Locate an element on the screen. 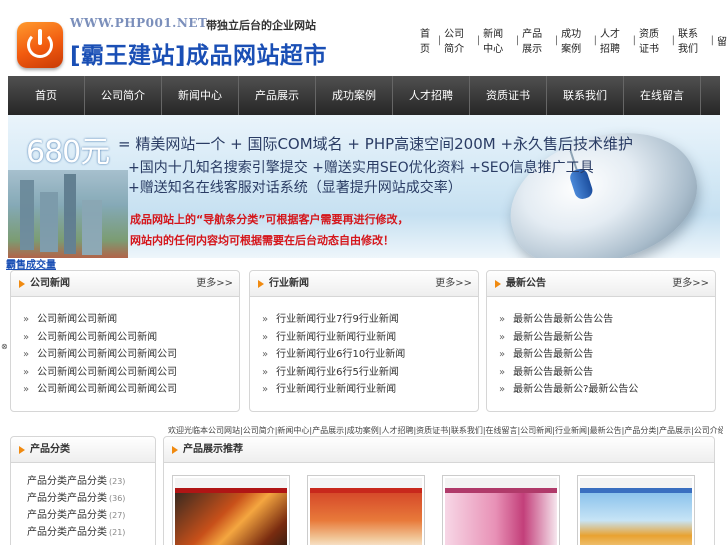 This screenshot has height=545, width=727. list-item: » 最新公告最新公告公告 is located at coordinates (607, 320).